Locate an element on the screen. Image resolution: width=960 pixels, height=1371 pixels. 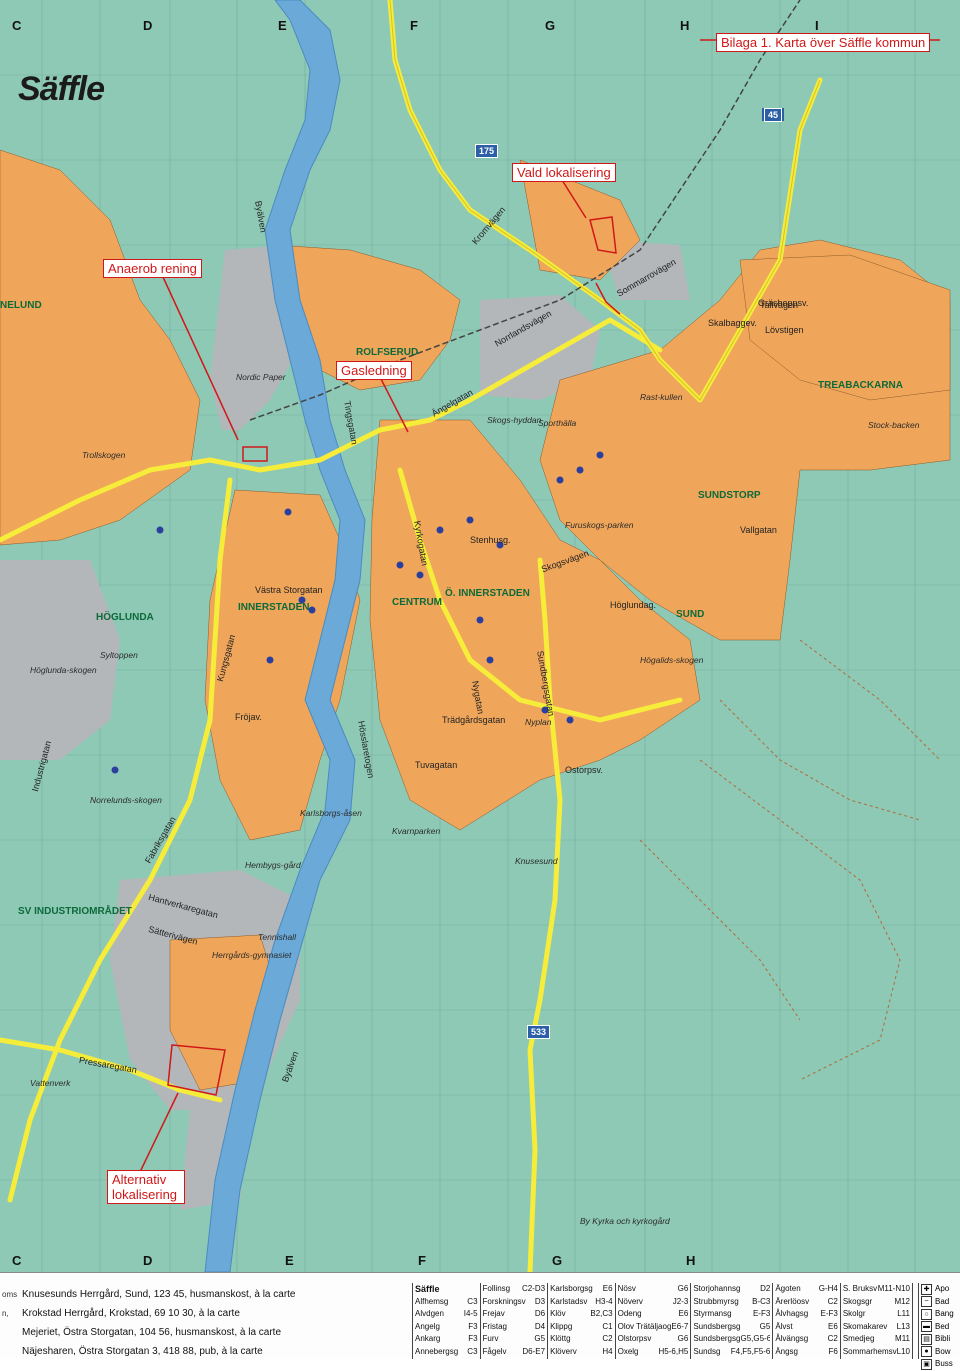
area-label: By Kyrka och kyrkogård is located at coordinates (625, 1221).